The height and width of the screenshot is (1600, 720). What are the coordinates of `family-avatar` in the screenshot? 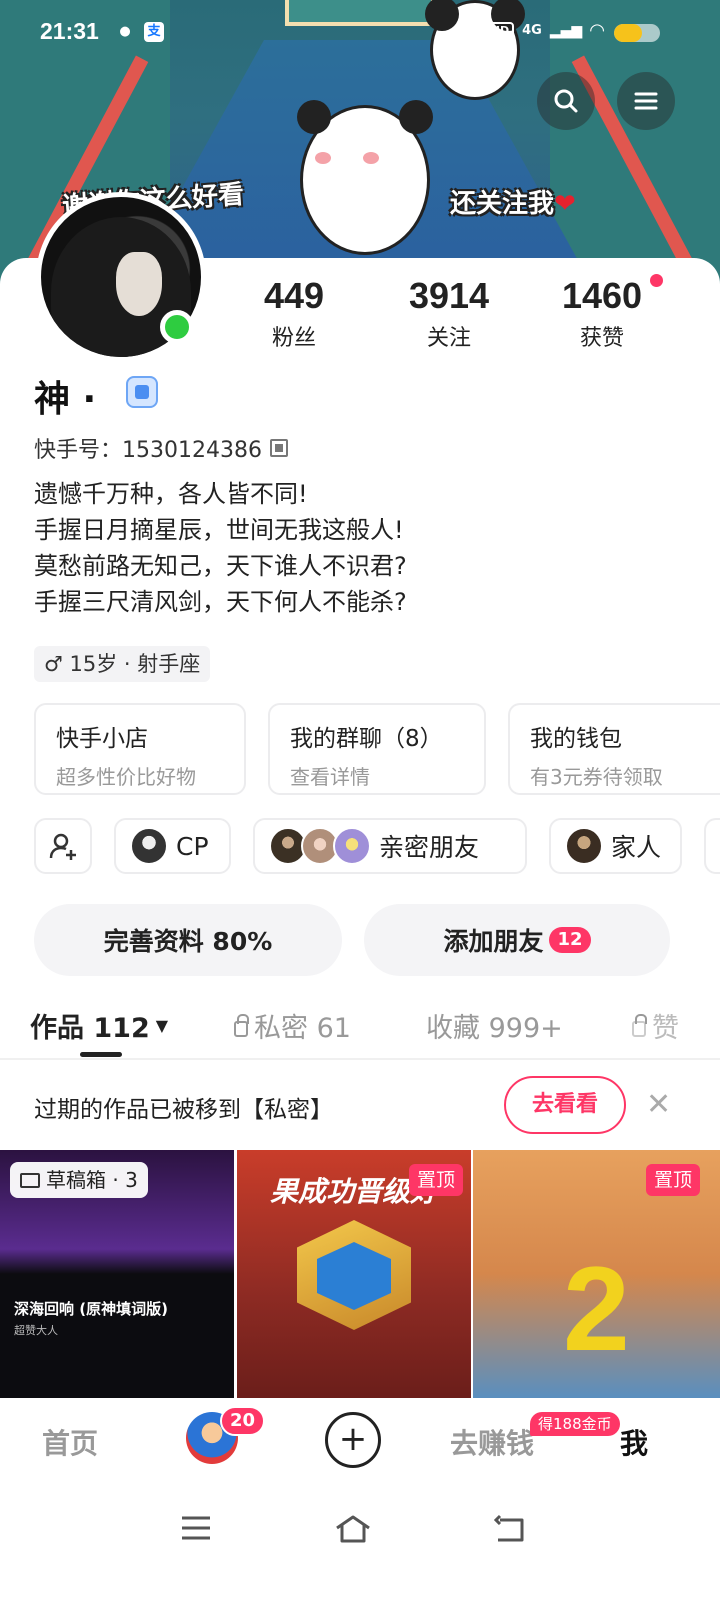 It's located at (584, 846).